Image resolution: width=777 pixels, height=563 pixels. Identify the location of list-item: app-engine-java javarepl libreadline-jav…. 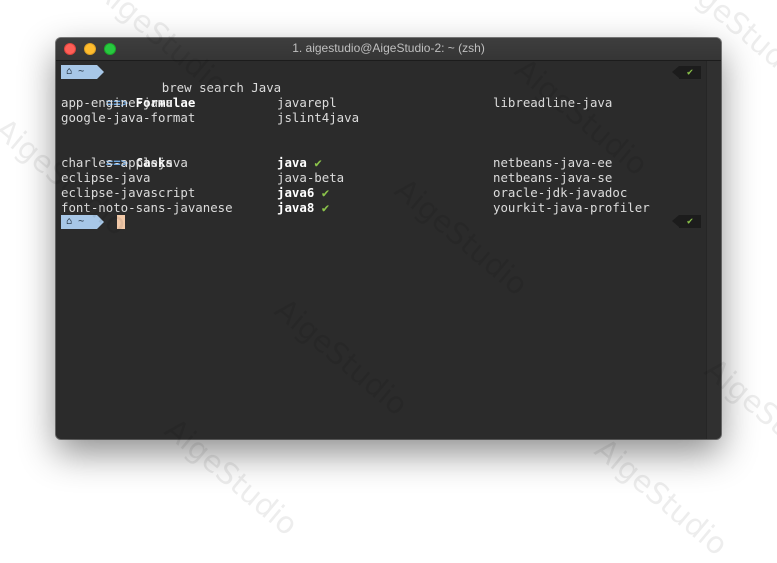
(381, 102).